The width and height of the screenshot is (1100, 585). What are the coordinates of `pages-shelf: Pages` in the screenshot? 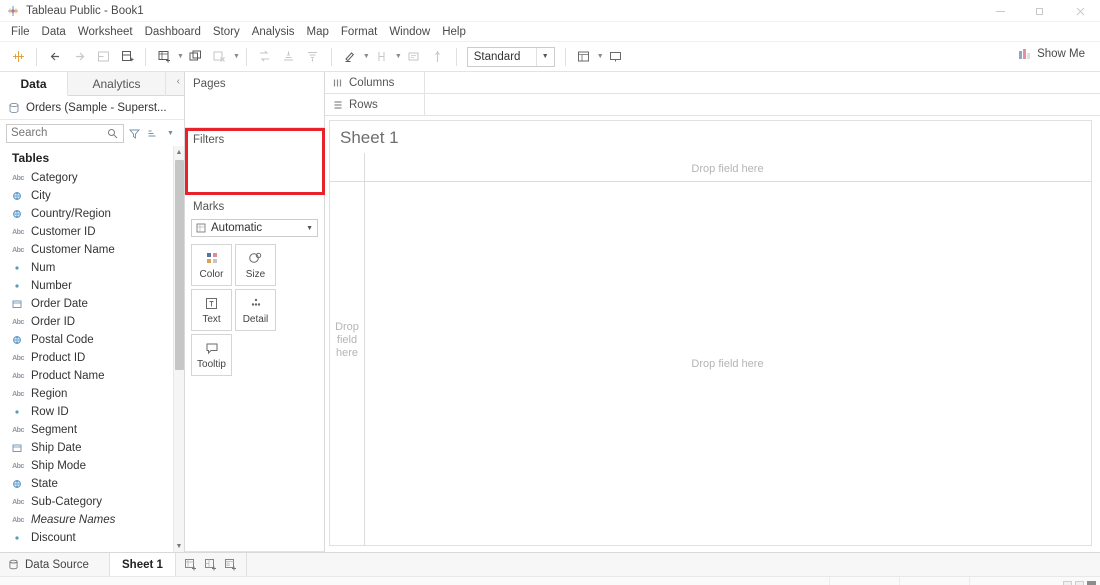 It's located at (254, 100).